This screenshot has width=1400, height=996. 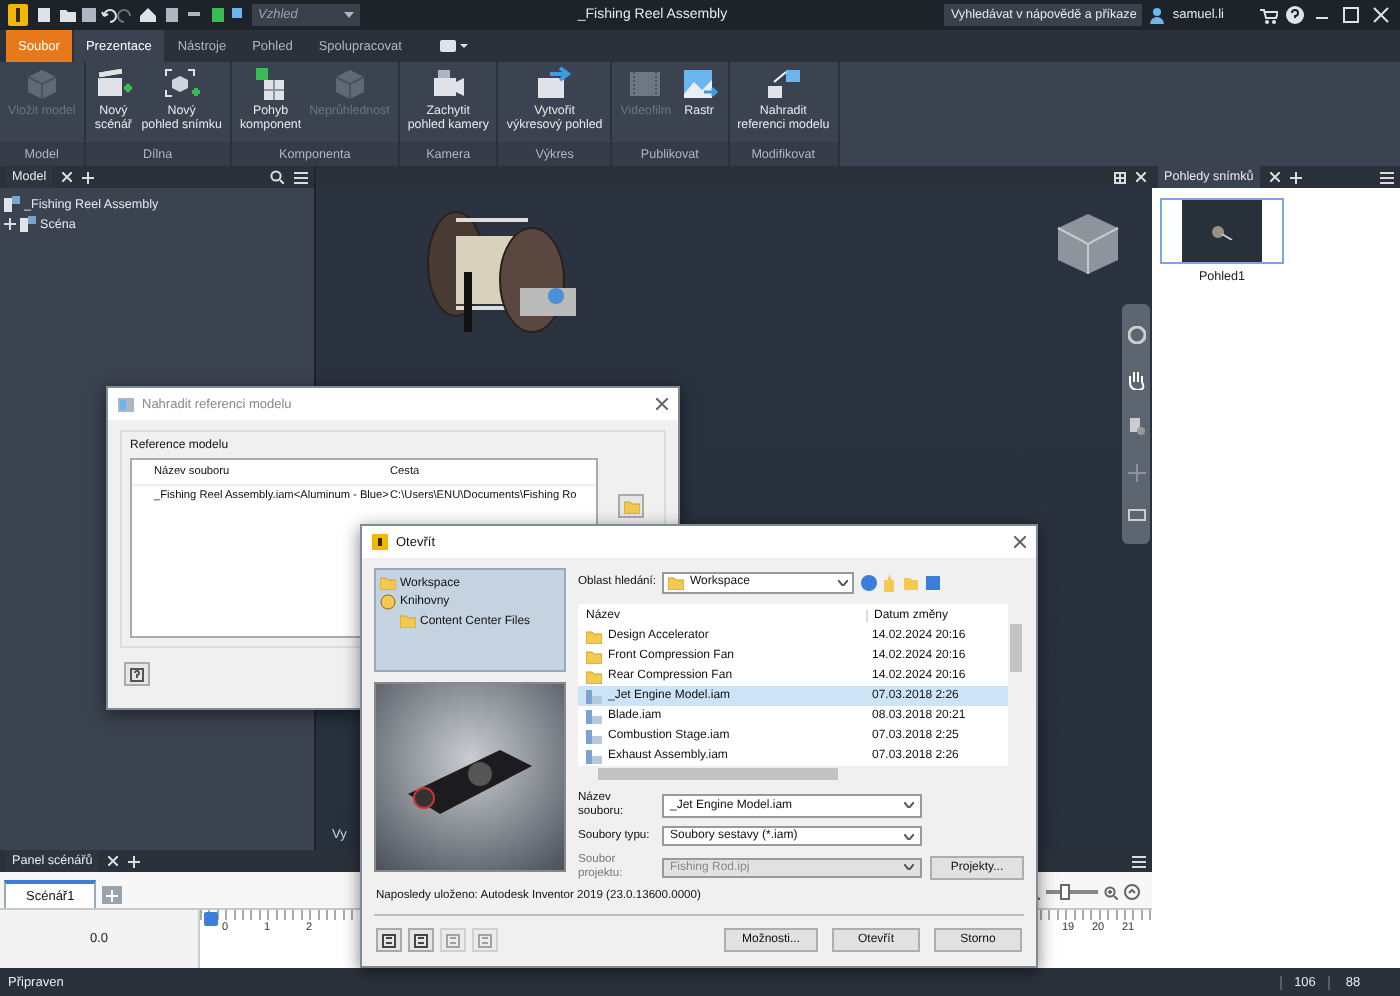 What do you see at coordinates (554, 84) in the screenshot?
I see `sheet-arrow-icon` at bounding box center [554, 84].